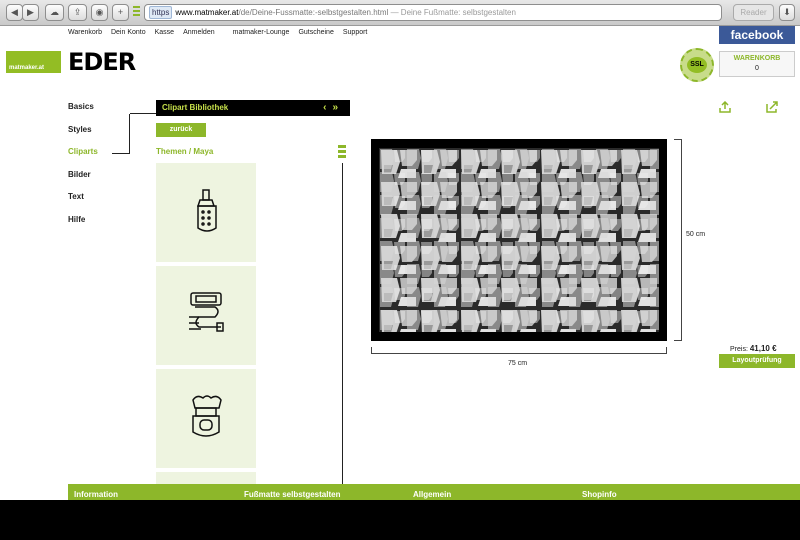 The image size is (800, 540). I want to click on back-icon: ◀, so click(14, 12).